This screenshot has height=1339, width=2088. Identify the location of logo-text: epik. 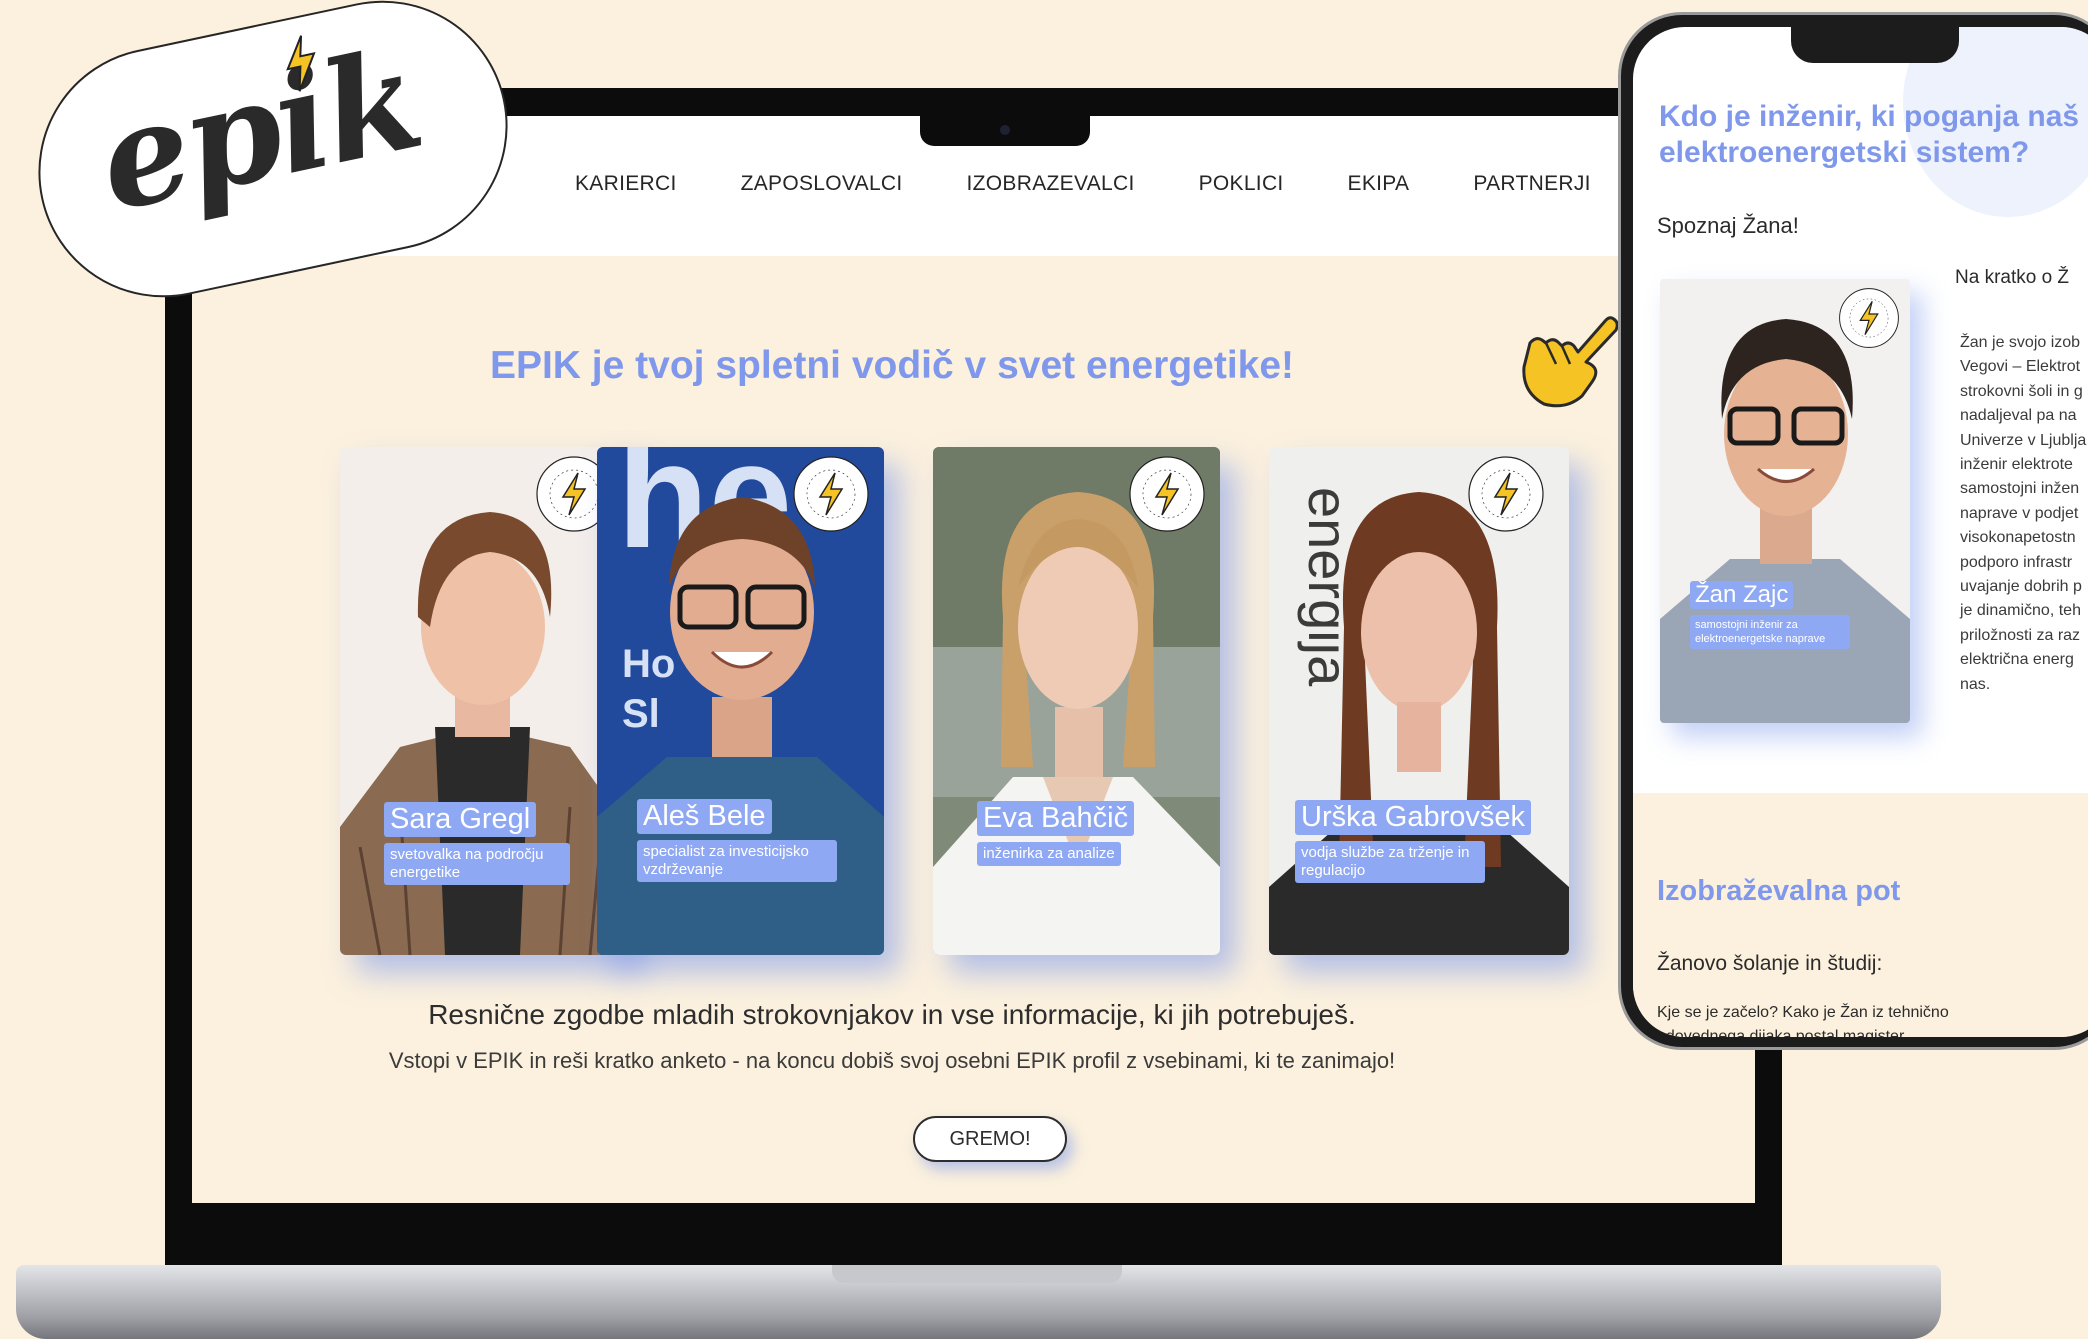
(259, 130).